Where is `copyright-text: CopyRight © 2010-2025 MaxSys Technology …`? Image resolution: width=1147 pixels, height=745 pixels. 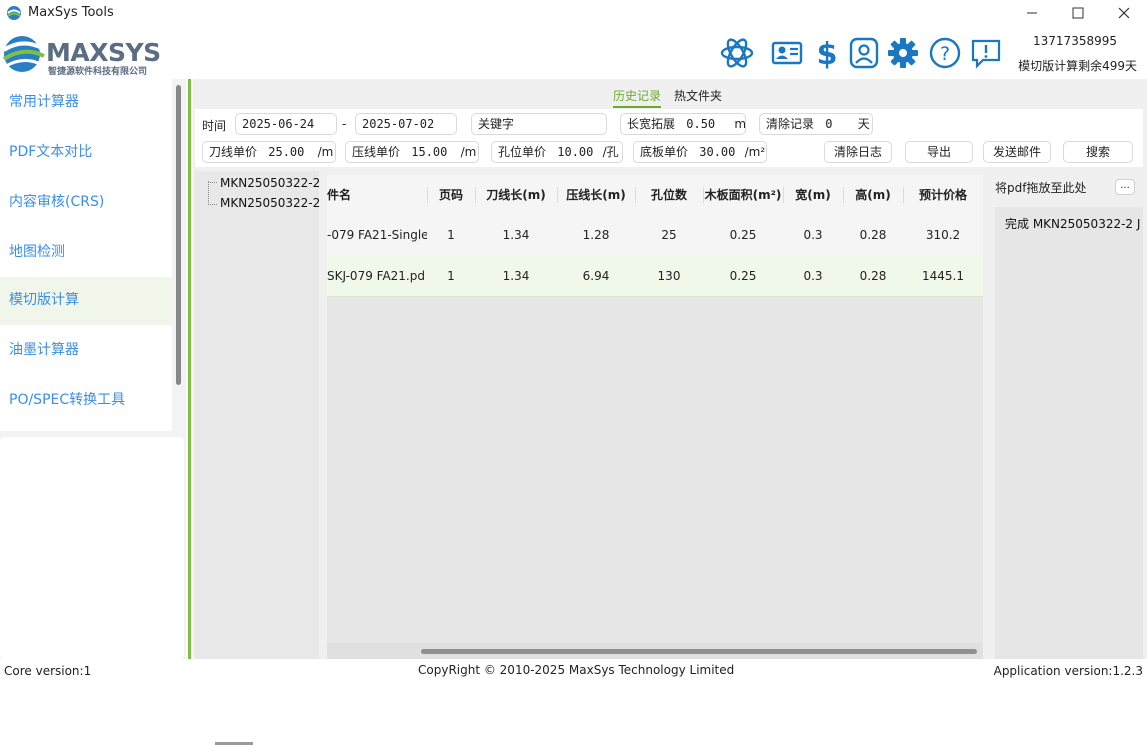 copyright-text: CopyRight © 2010-2025 MaxSys Technology … is located at coordinates (576, 670).